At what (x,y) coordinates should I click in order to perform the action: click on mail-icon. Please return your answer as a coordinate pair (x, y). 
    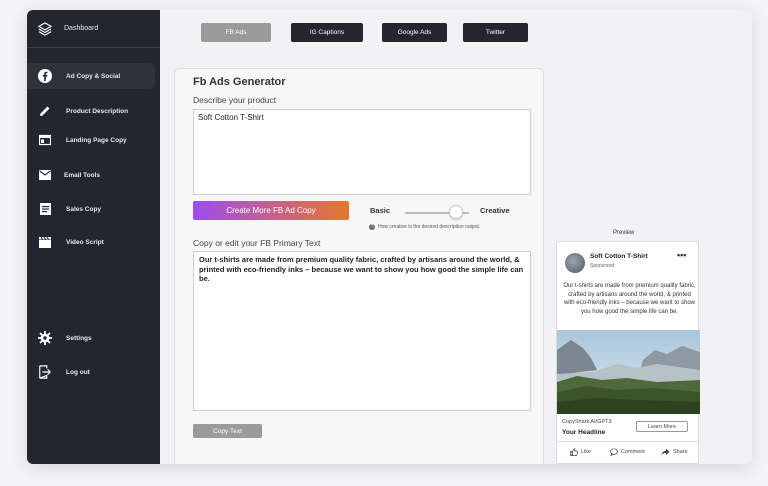
    Looking at the image, I should click on (45, 175).